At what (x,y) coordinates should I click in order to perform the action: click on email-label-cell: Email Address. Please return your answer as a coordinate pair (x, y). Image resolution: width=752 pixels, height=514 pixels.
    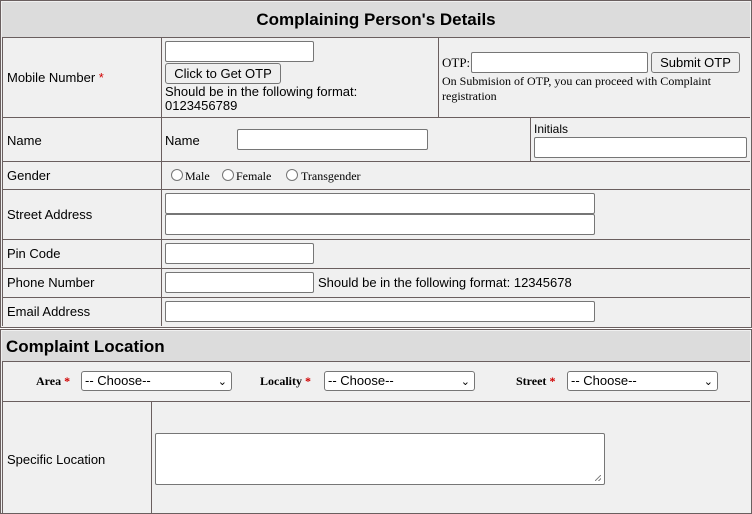
    Looking at the image, I should click on (81, 311).